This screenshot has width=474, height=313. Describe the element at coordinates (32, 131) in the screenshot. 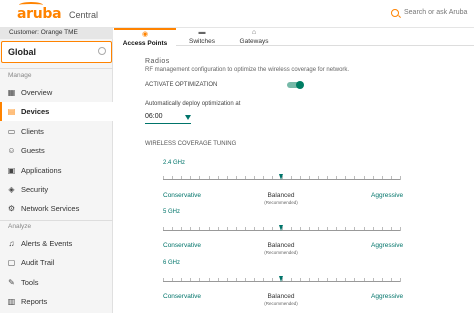

I see `sidebar-item-label: Clients` at that location.